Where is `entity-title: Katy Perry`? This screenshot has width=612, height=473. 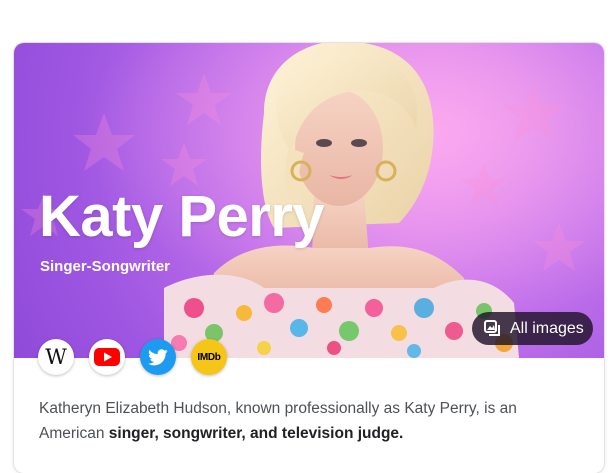
entity-title: Katy Perry is located at coordinates (182, 216).